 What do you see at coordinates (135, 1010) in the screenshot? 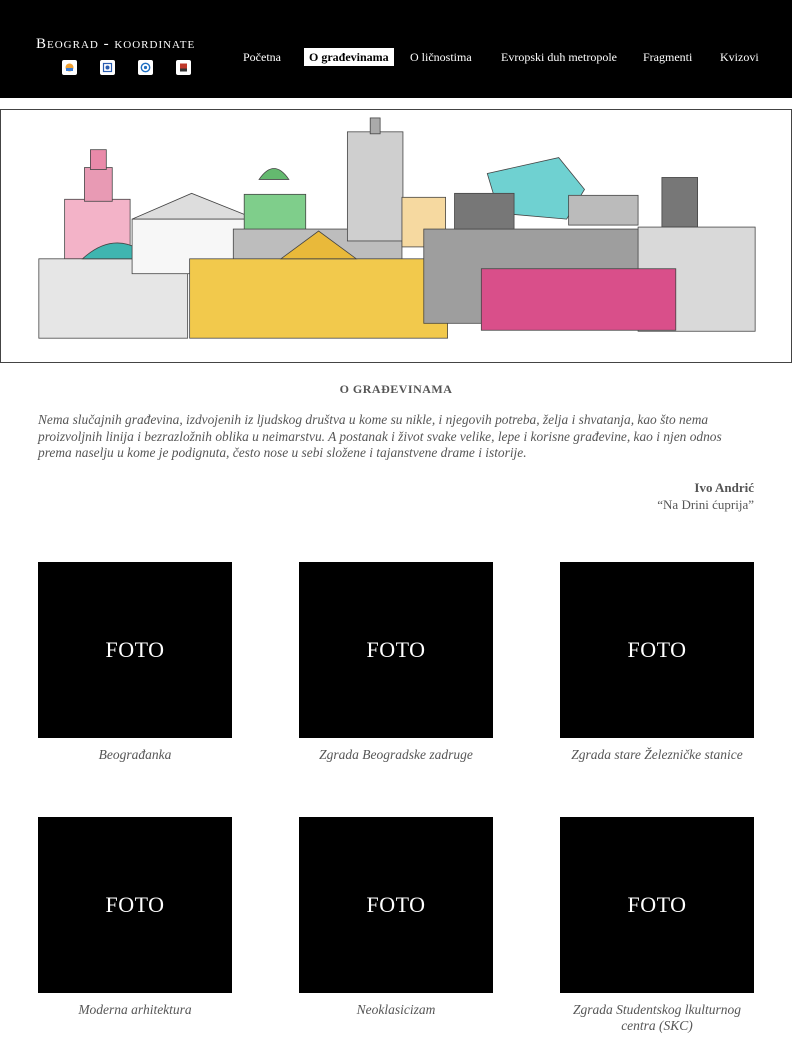
I see `photo-caption: Moderna arhitektura` at bounding box center [135, 1010].